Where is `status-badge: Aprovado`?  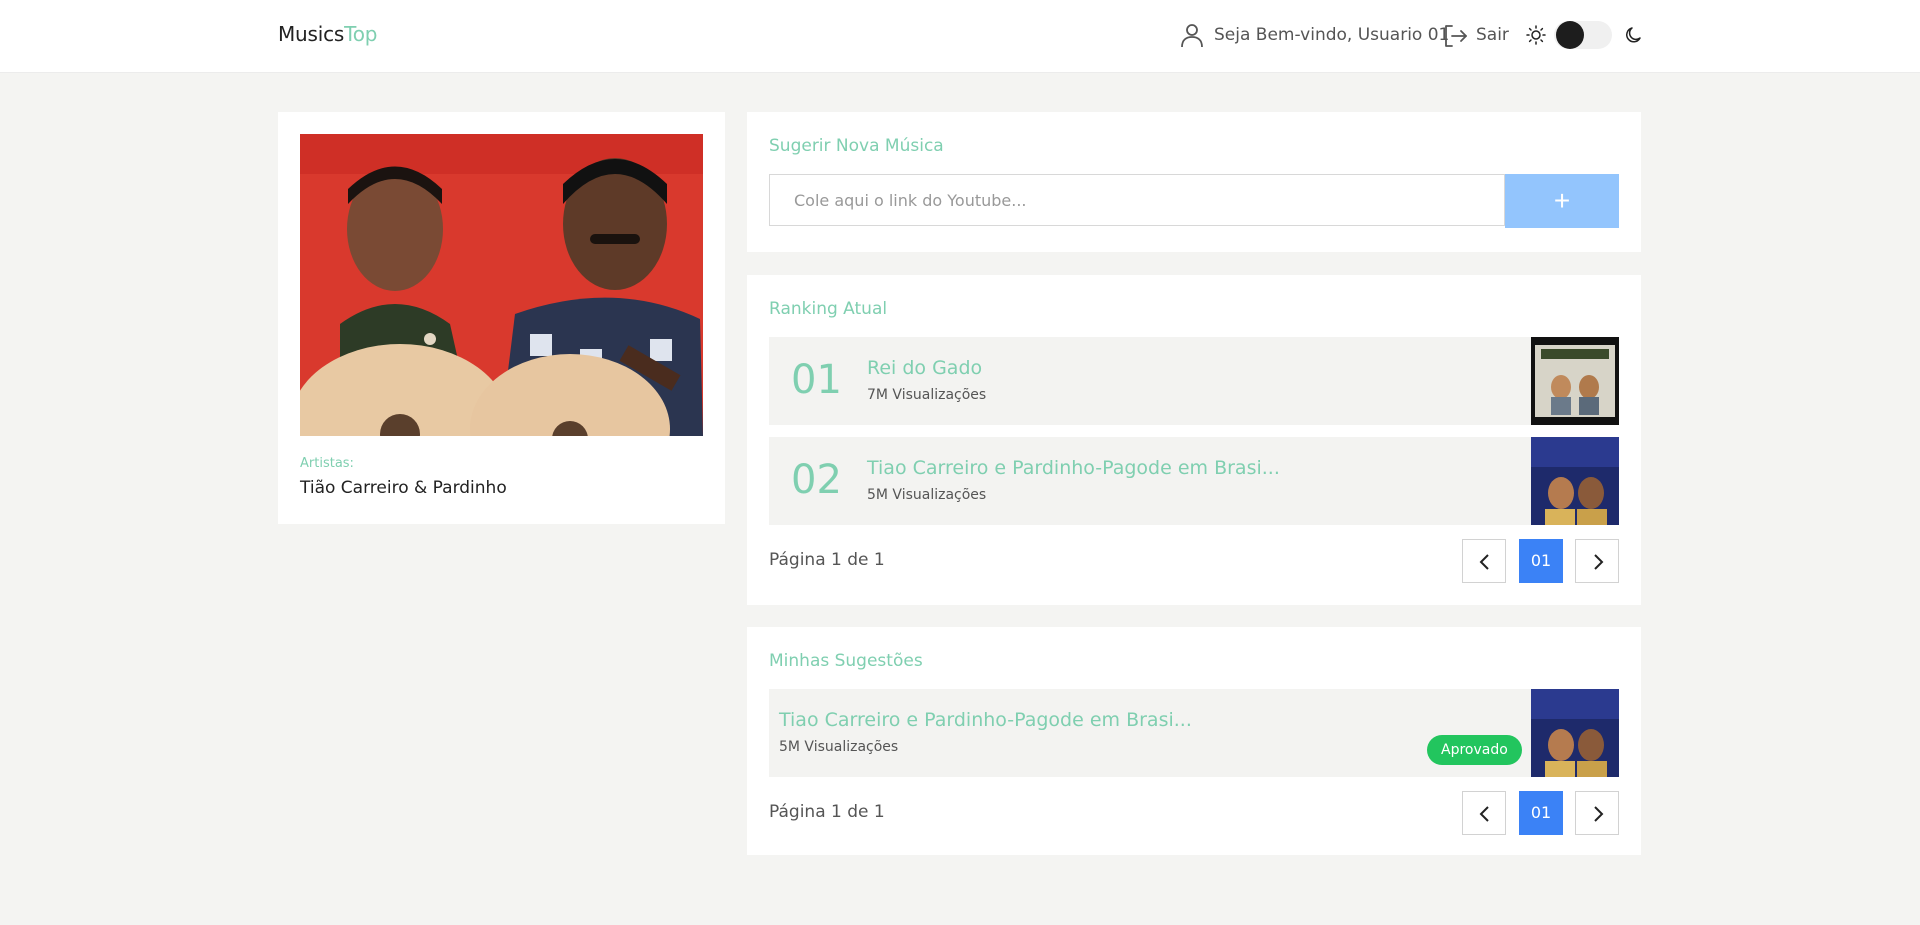 status-badge: Aprovado is located at coordinates (1474, 750).